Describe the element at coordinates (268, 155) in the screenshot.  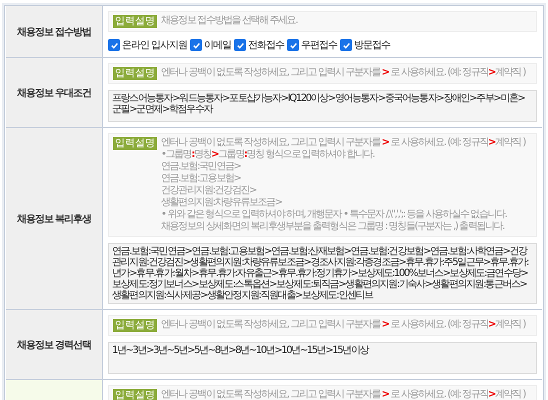
I see `hint-text: •그룹명:명칭>그룹명:명칭 형식으로 입력하셔야 합니다.` at that location.